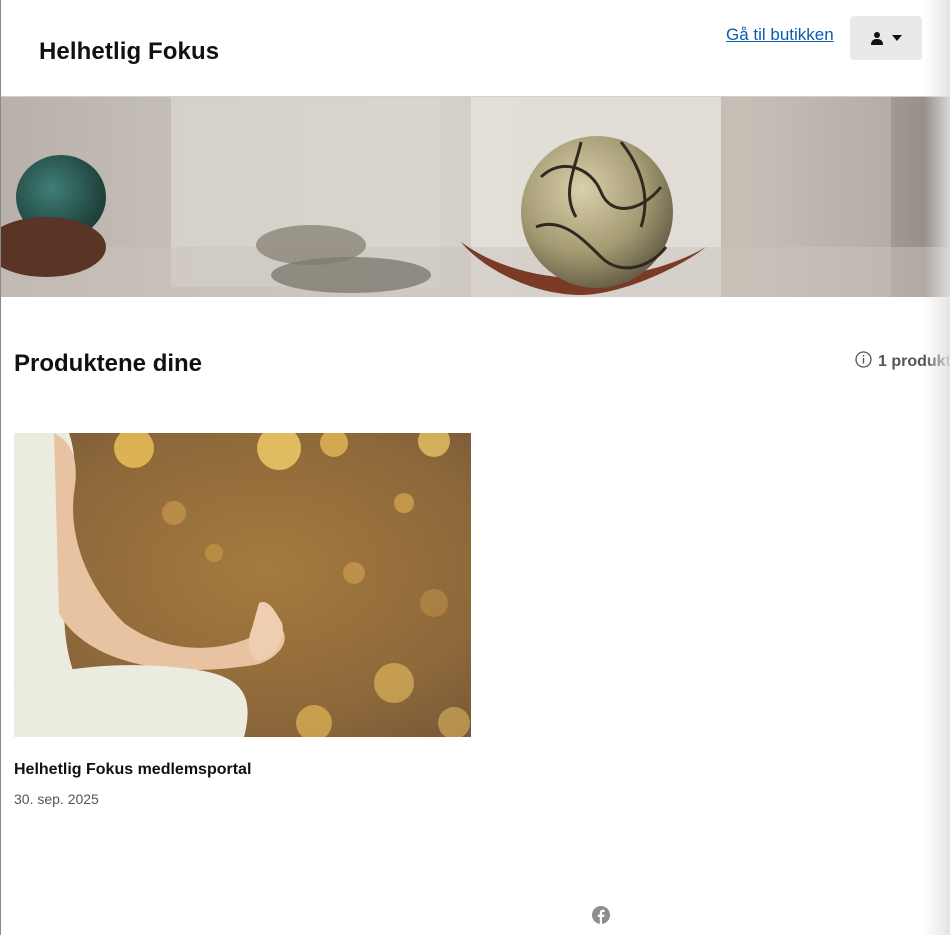 Image resolution: width=950 pixels, height=935 pixels. What do you see at coordinates (129, 51) in the screenshot?
I see `site-title: Helhetlig Fokus` at bounding box center [129, 51].